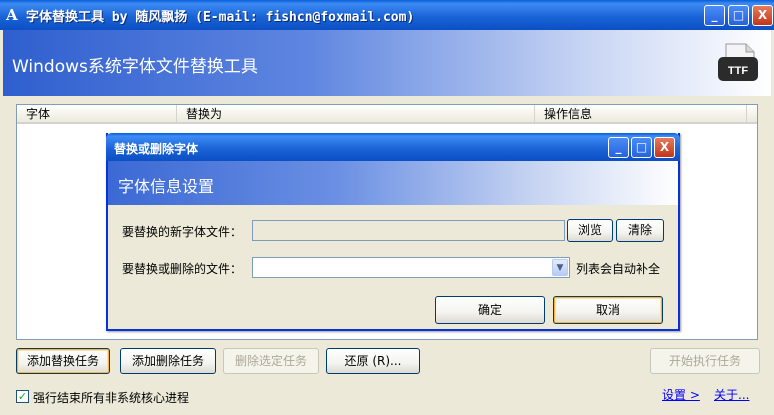 The image size is (774, 415). What do you see at coordinates (271, 361) in the screenshot?
I see `delete-selected-task-button: 删除选定任务` at bounding box center [271, 361].